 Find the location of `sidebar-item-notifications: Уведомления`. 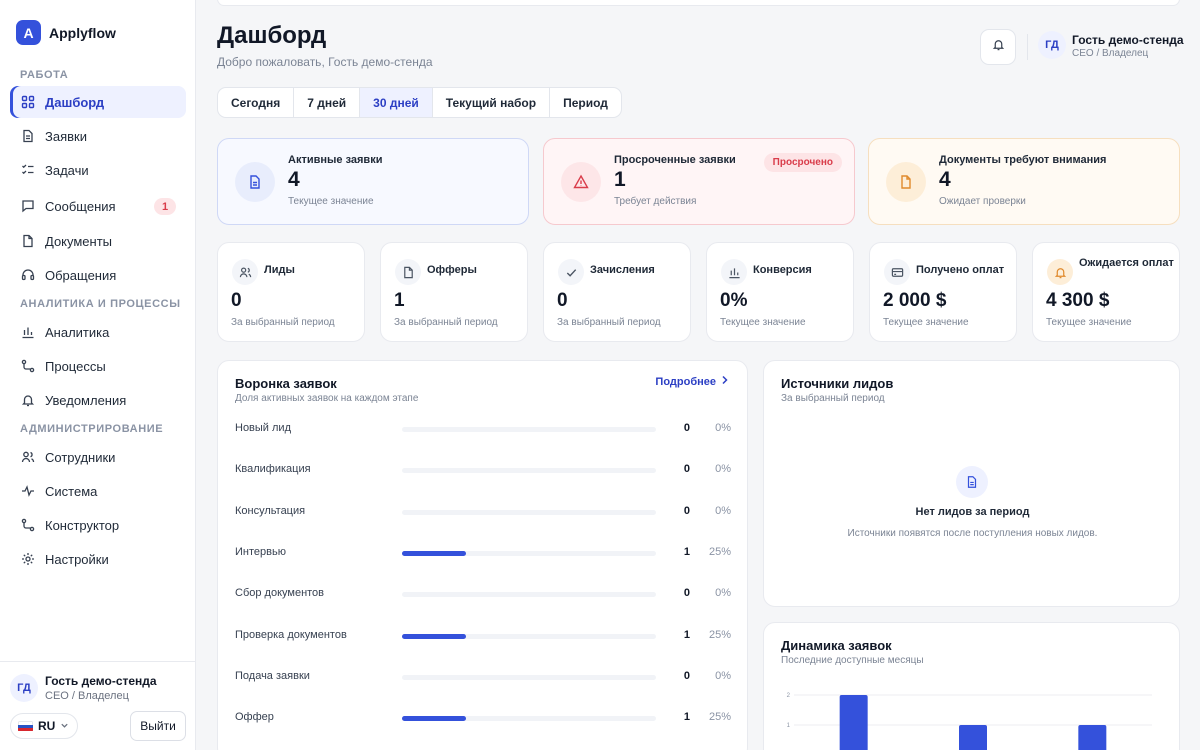

sidebar-item-notifications: Уведомления is located at coordinates (98, 400).